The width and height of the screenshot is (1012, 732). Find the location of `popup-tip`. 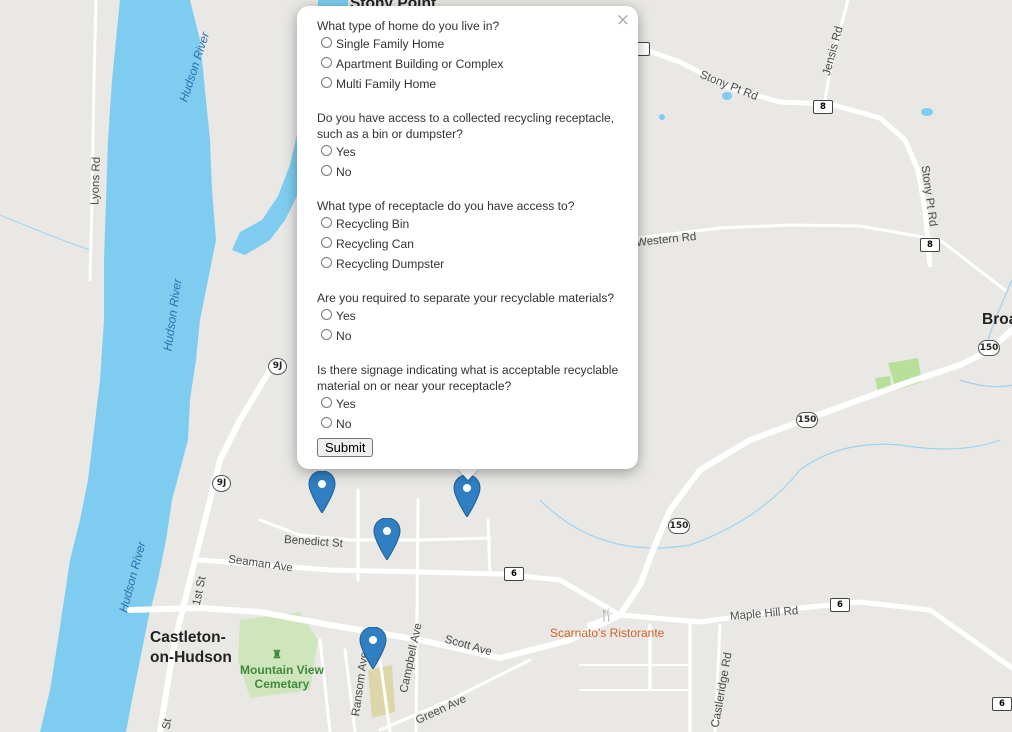

popup-tip is located at coordinates (468, 474).